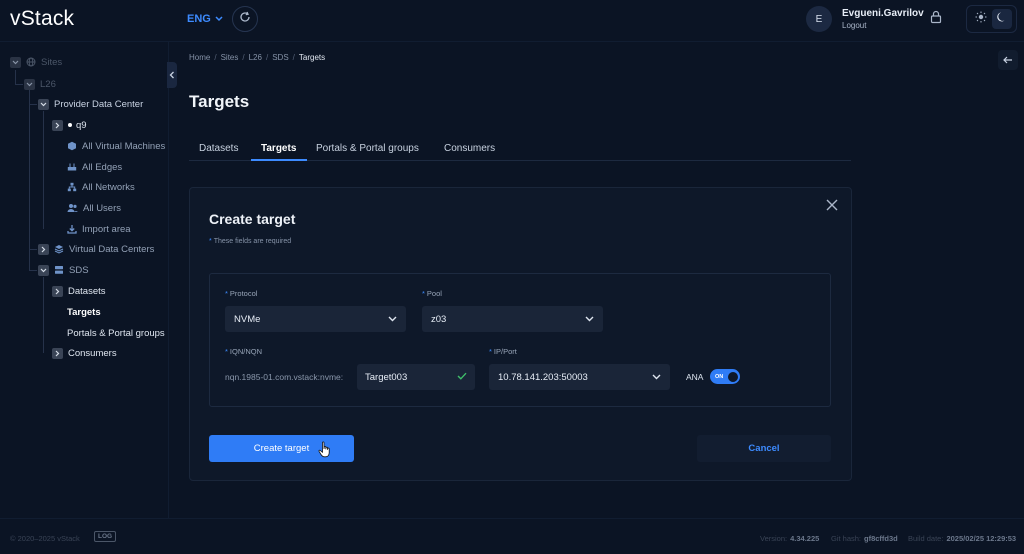 This screenshot has width=1024, height=554. I want to click on tab-datasets: Datasets, so click(218, 148).